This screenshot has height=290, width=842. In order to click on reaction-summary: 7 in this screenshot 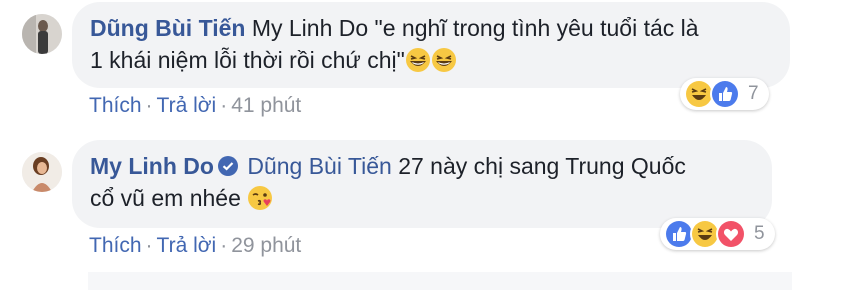, I will do `click(724, 94)`.